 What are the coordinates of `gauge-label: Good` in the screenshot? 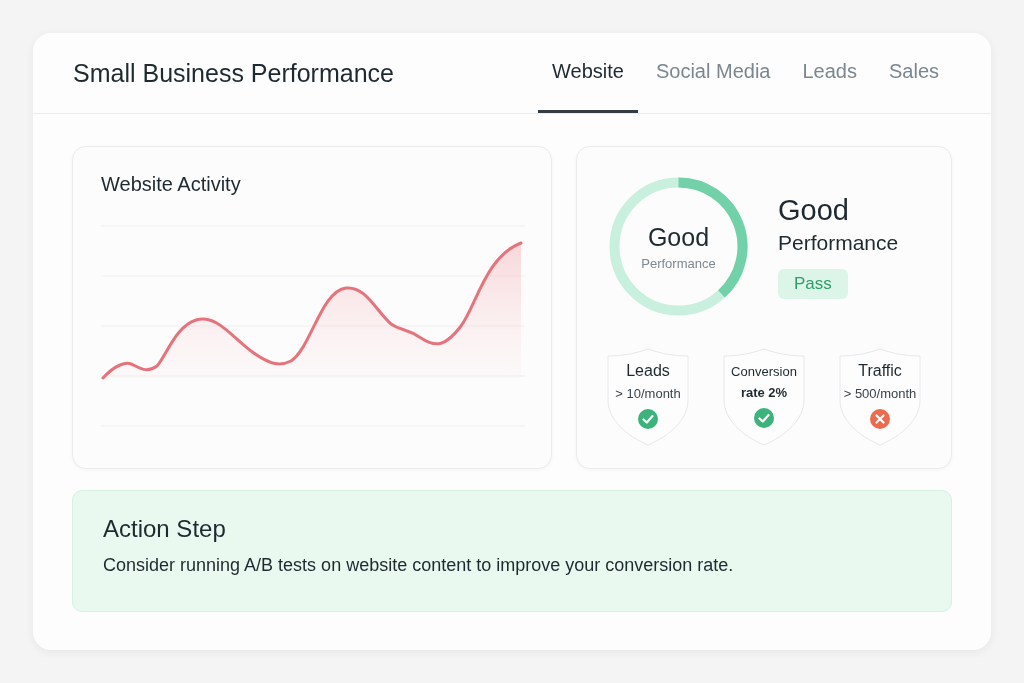 It's located at (678, 237).